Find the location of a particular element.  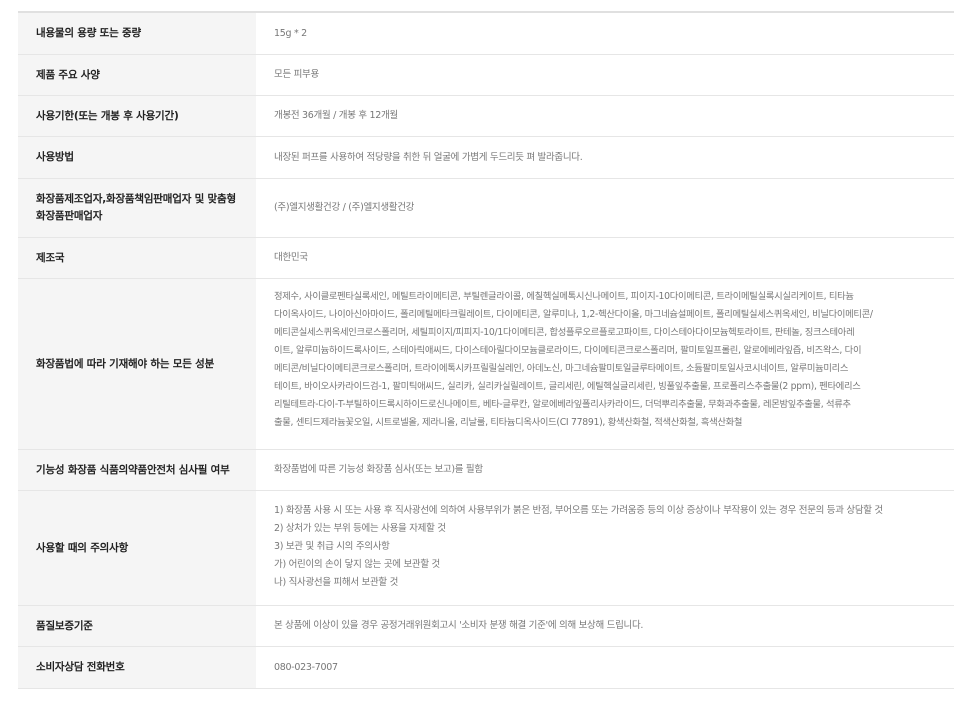

row-label-line: 화장품제조업자,화장품책임판매업자 및 맞춤형 is located at coordinates (136, 199).